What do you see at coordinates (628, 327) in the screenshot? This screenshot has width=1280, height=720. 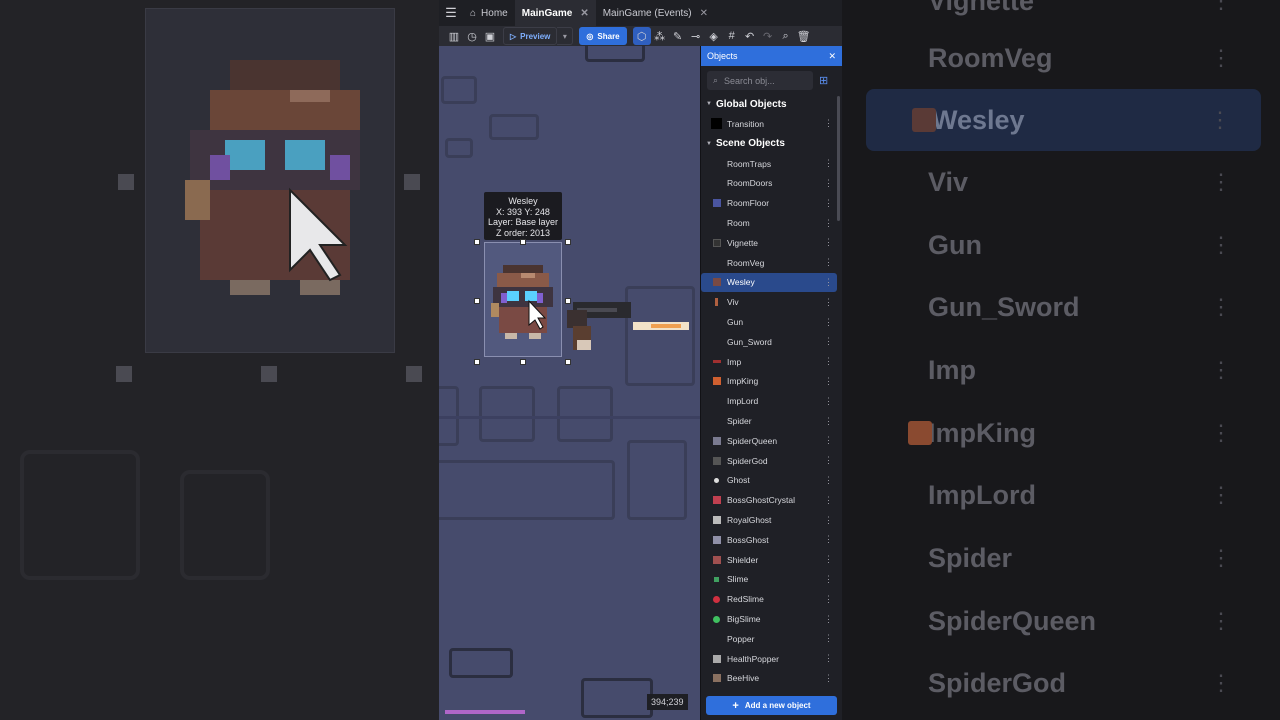 I see `gun-sprite` at bounding box center [628, 327].